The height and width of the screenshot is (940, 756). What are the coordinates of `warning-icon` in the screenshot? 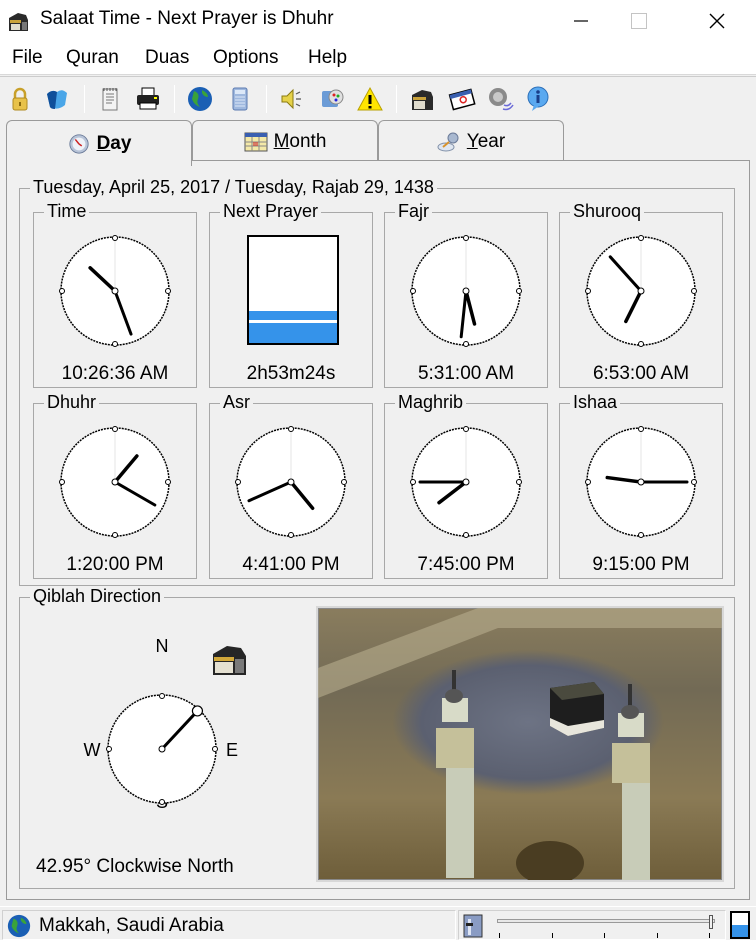 It's located at (370, 99).